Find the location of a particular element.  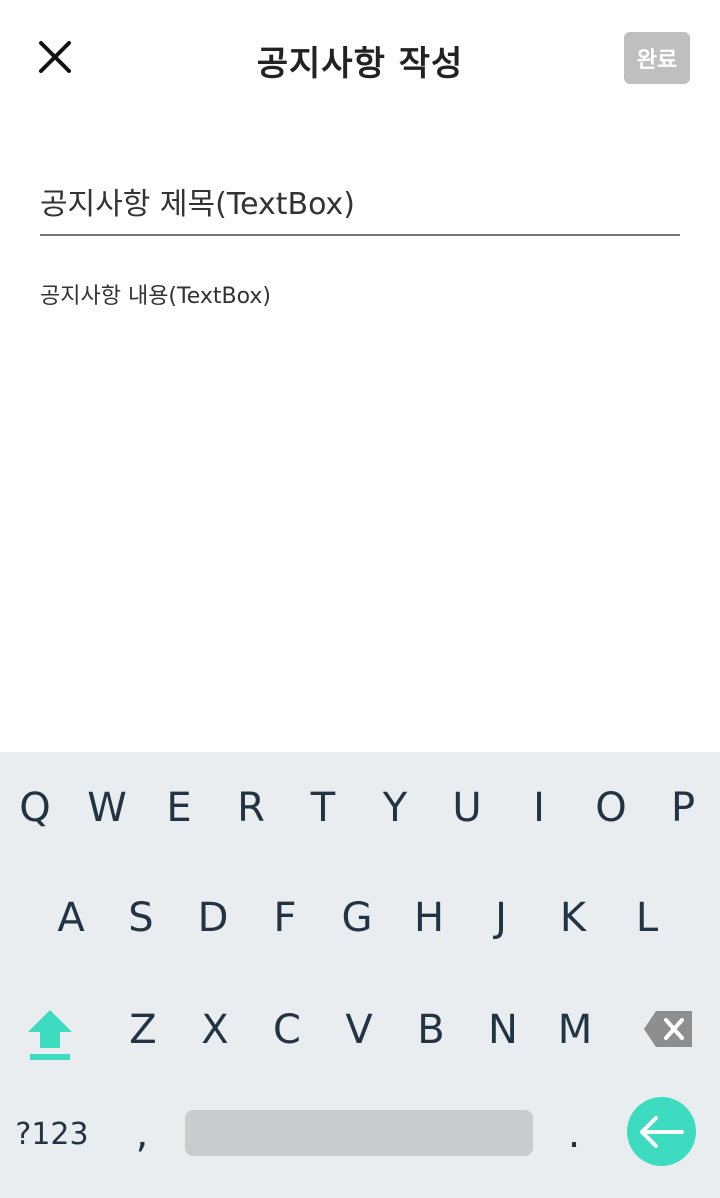

backspace-icon is located at coordinates (668, 1029).